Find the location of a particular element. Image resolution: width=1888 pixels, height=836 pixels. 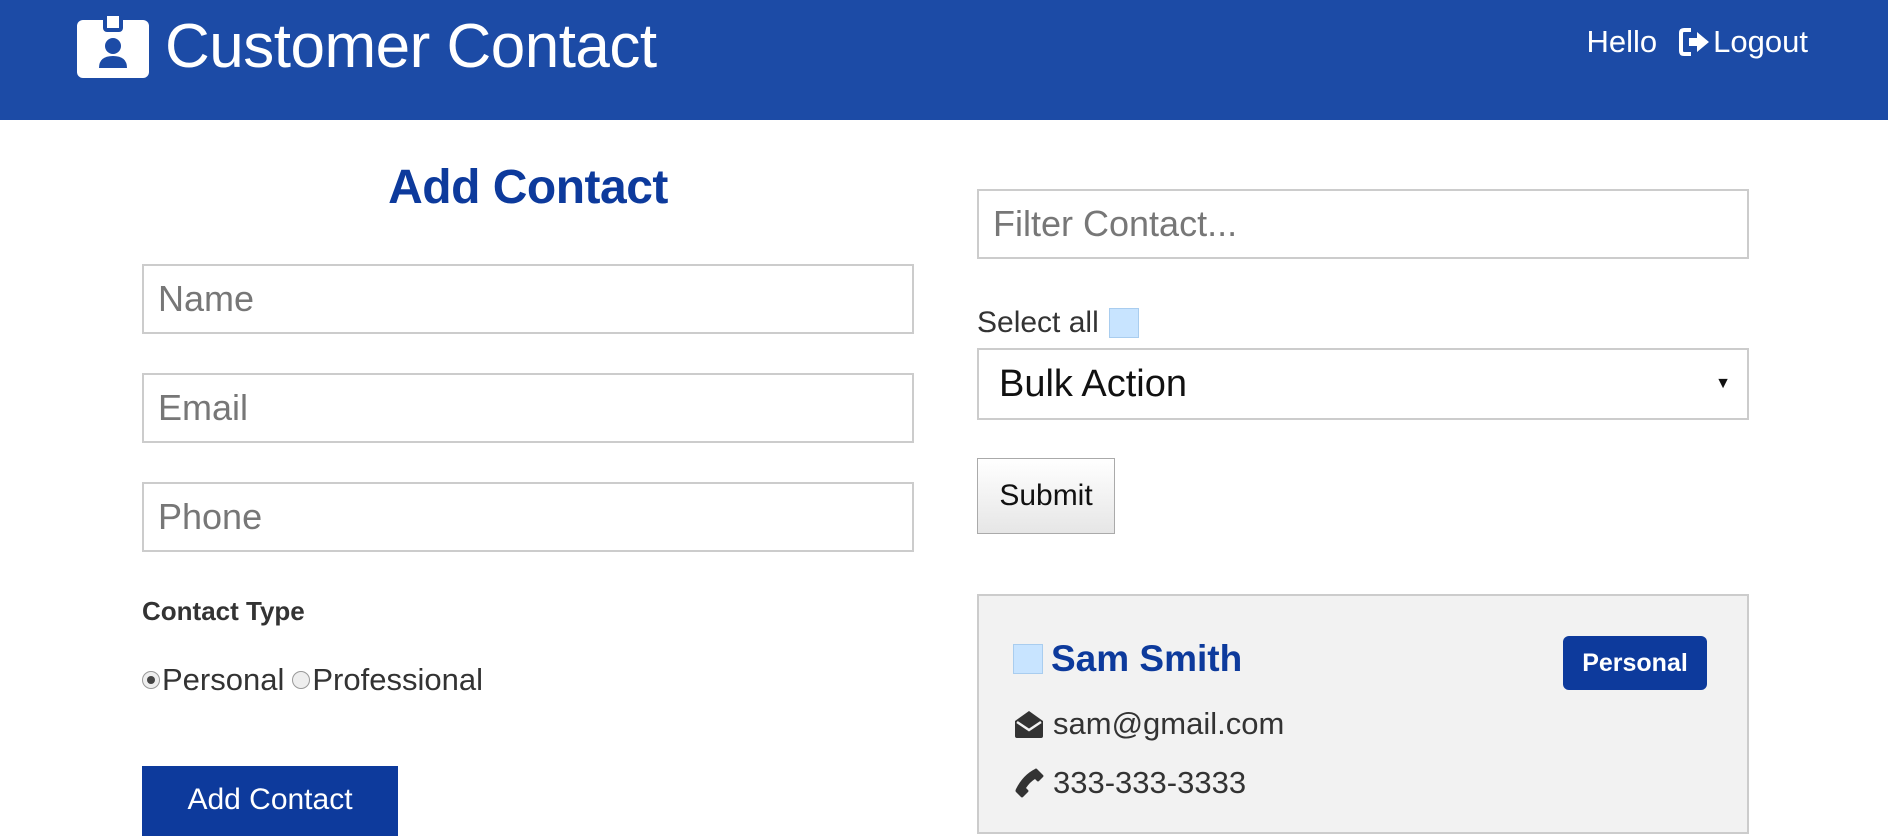

contact-type-radio-group: Personal Professional is located at coordinates (316, 680).